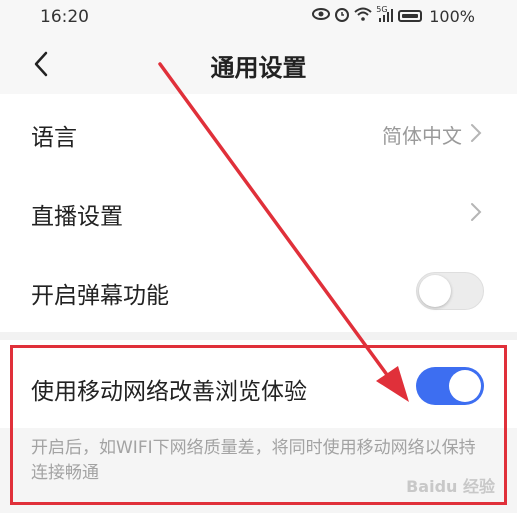  Describe the element at coordinates (435, 291) in the screenshot. I see `toggle-knob` at that location.